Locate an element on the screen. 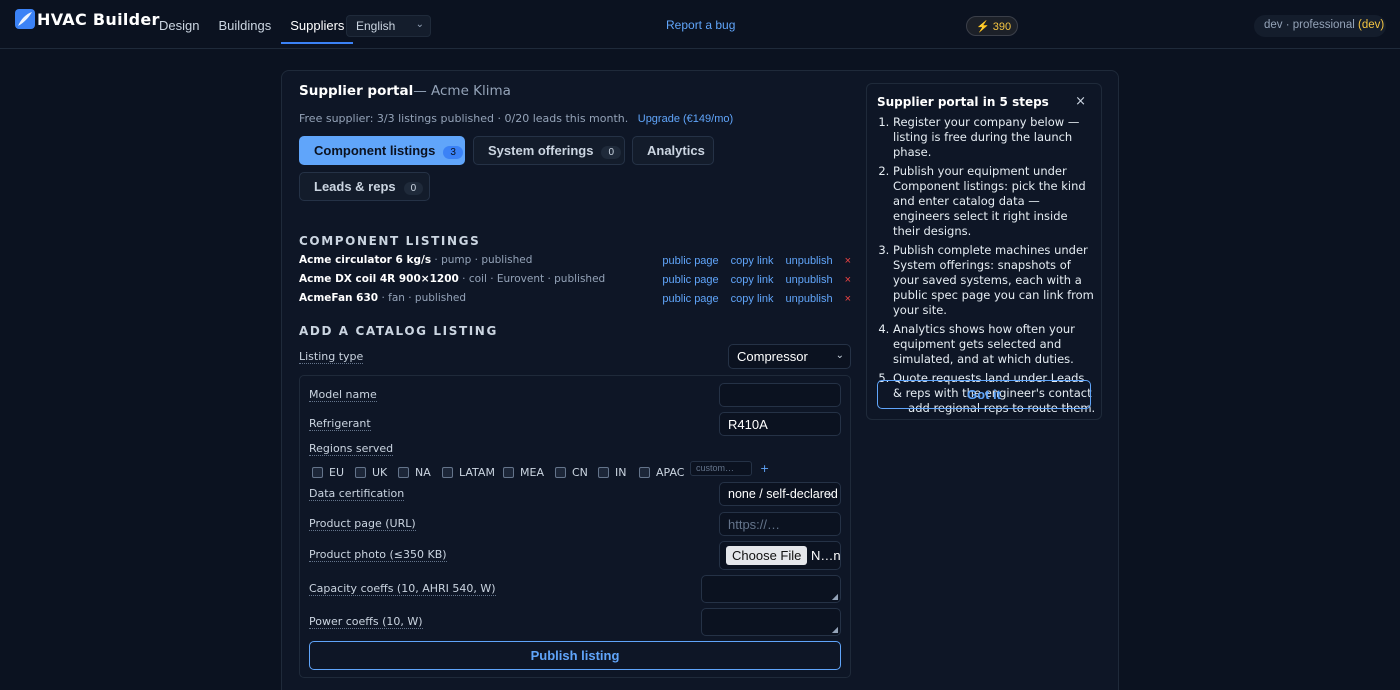  upgrade-link: Upgrade (€149/mo) is located at coordinates (685, 119).